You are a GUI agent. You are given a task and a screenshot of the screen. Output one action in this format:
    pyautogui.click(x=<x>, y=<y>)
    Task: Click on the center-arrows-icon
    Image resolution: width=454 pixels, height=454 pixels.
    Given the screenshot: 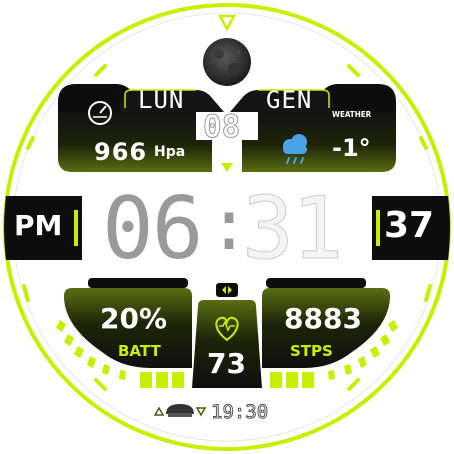 What is the action you would take?
    pyautogui.click(x=227, y=290)
    